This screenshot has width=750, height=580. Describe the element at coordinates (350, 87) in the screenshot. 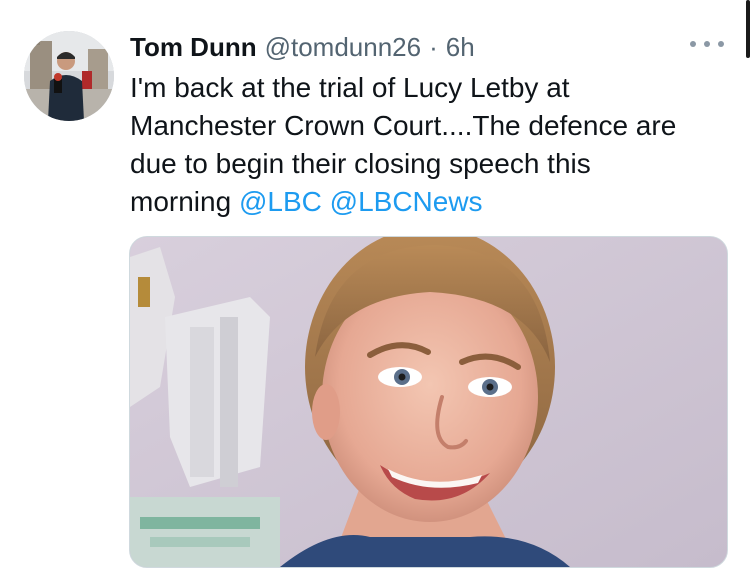

I see `tweet-text-line: I'm back at the trial of Lucy Letby at` at that location.